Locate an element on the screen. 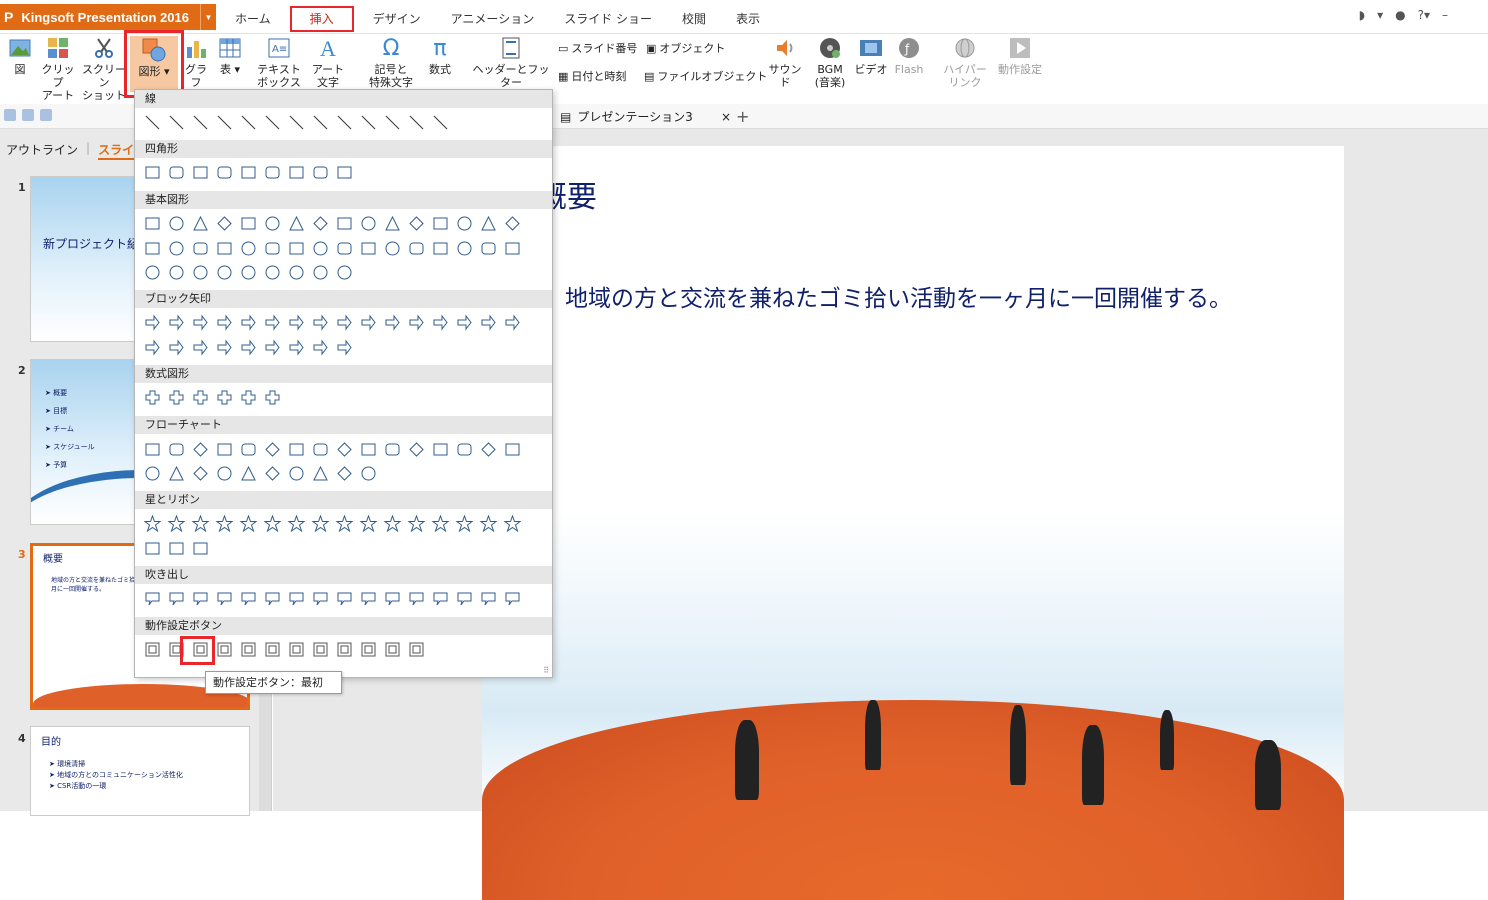 The width and height of the screenshot is (1488, 900). skin-icon: ◗ is located at coordinates (1362, 15).